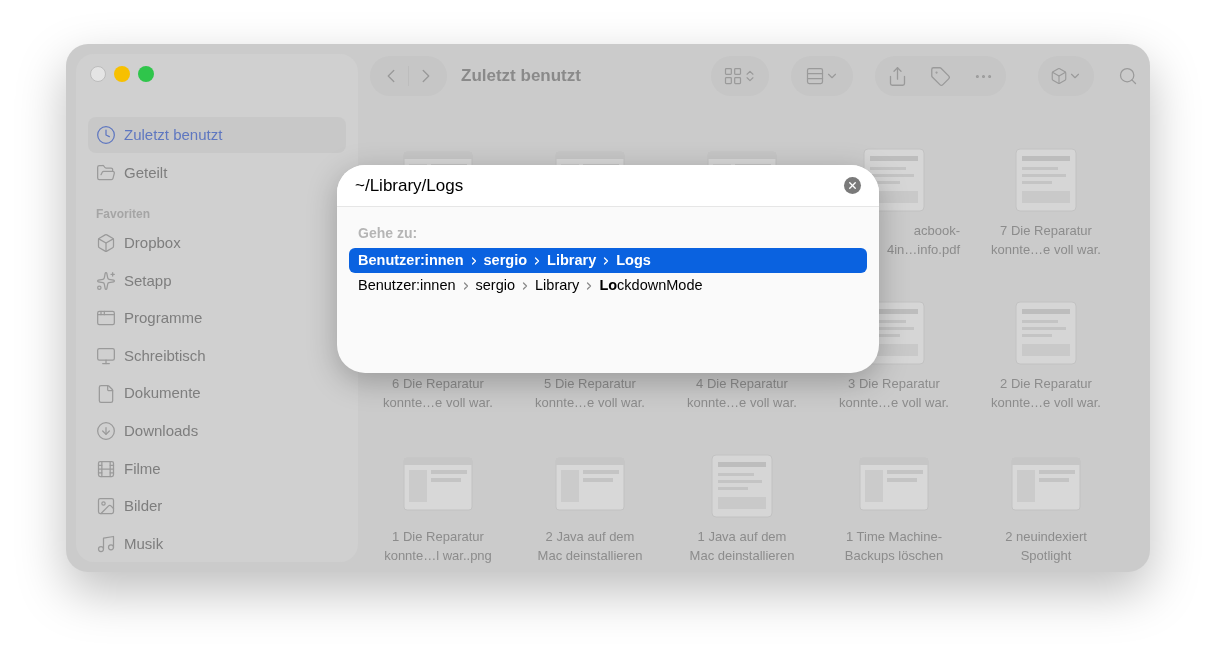 The image size is (1216, 646). What do you see at coordinates (1046, 556) in the screenshot?
I see `file-name: Spotlight` at bounding box center [1046, 556].